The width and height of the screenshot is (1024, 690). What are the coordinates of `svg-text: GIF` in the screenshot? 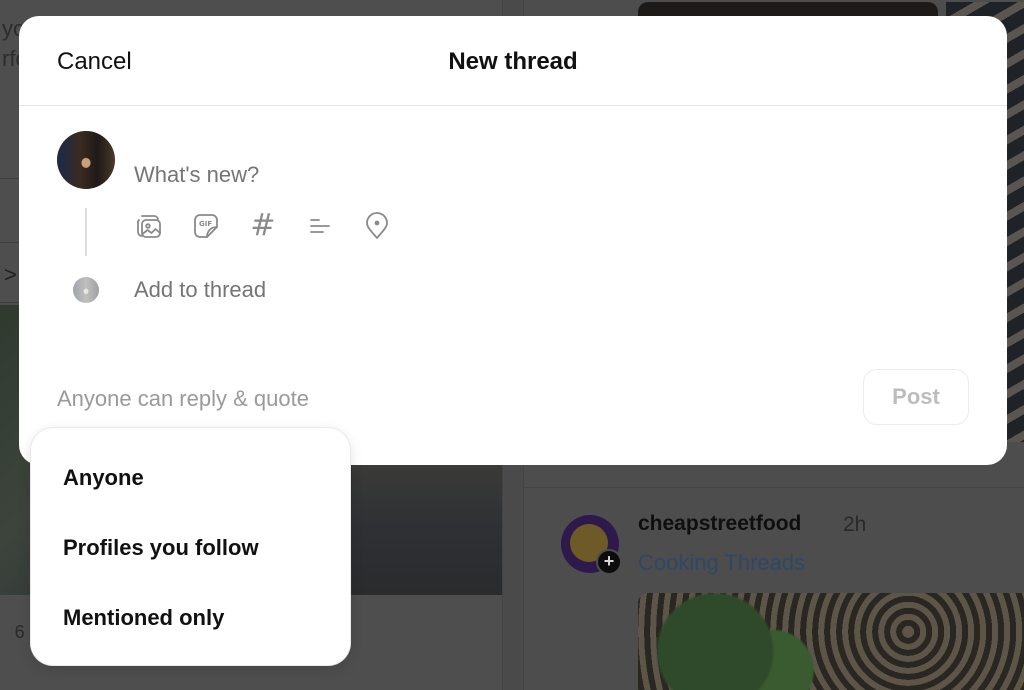 It's located at (205, 224).